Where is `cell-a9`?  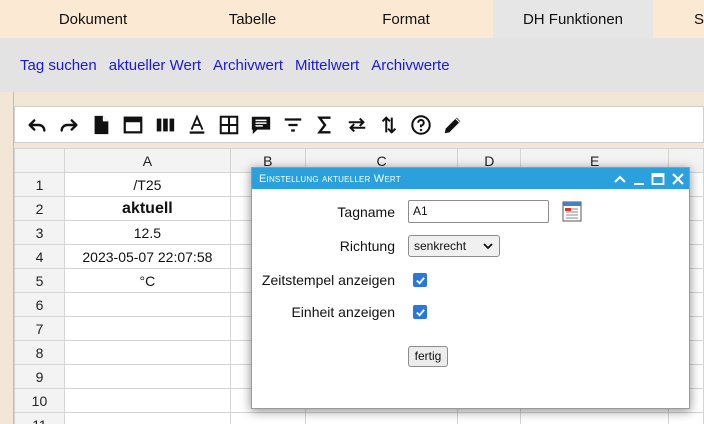 cell-a9 is located at coordinates (147, 376).